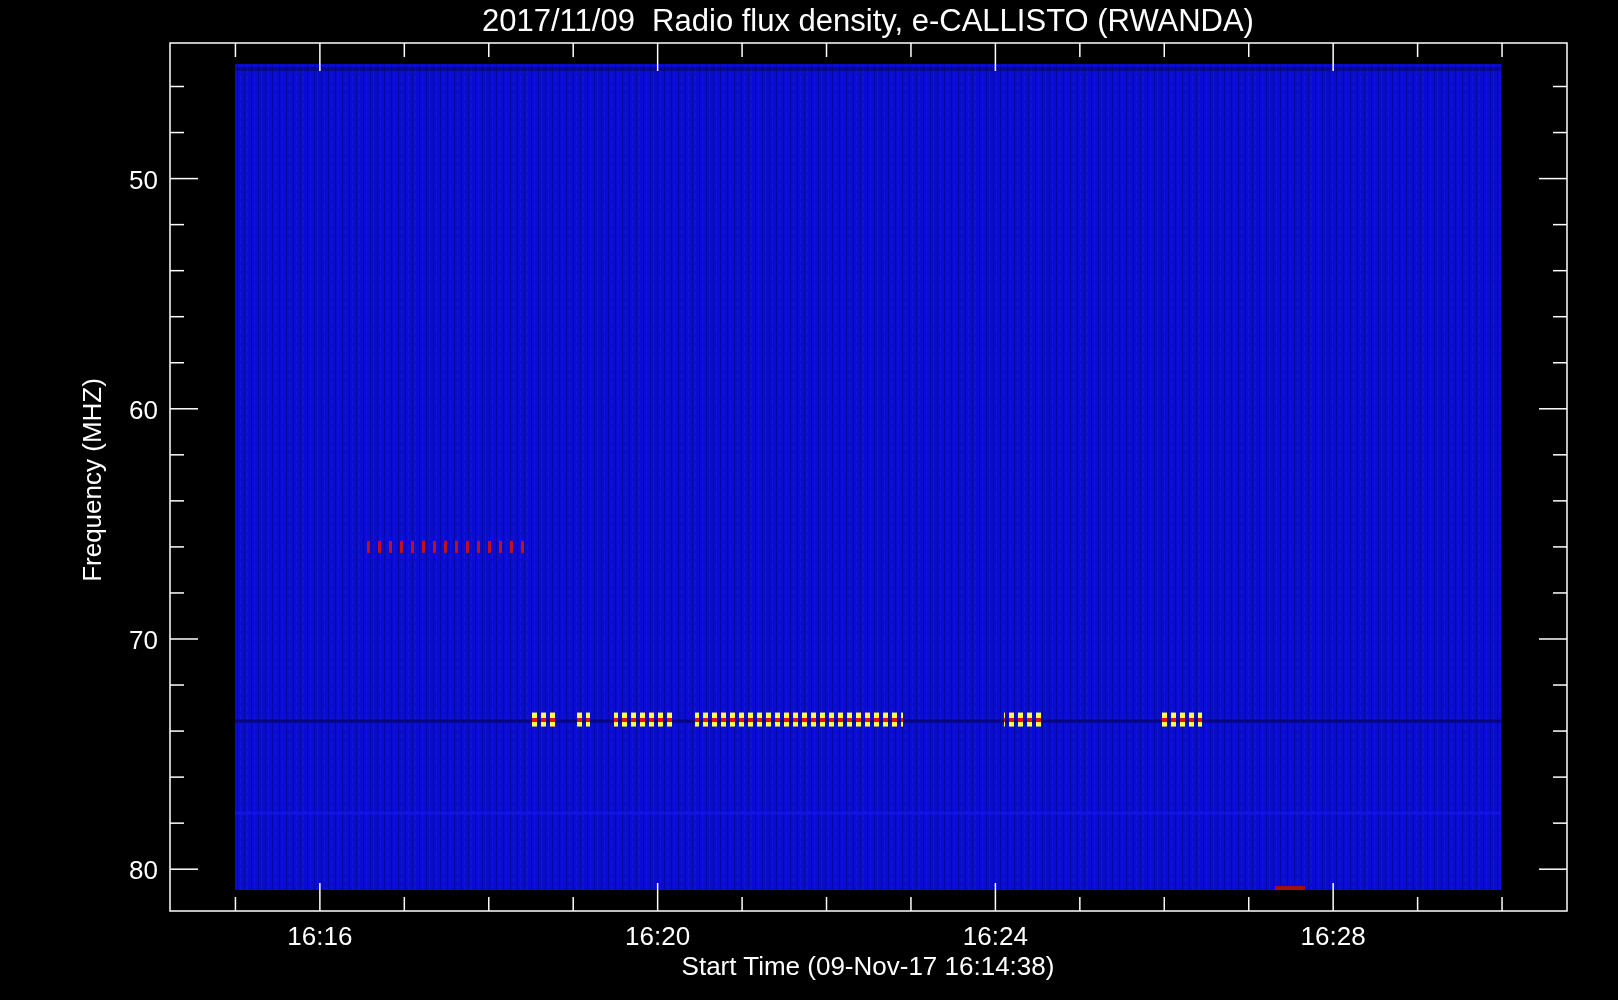 Image resolution: width=1618 pixels, height=1000 pixels. I want to click on tick-label: 60, so click(143, 409).